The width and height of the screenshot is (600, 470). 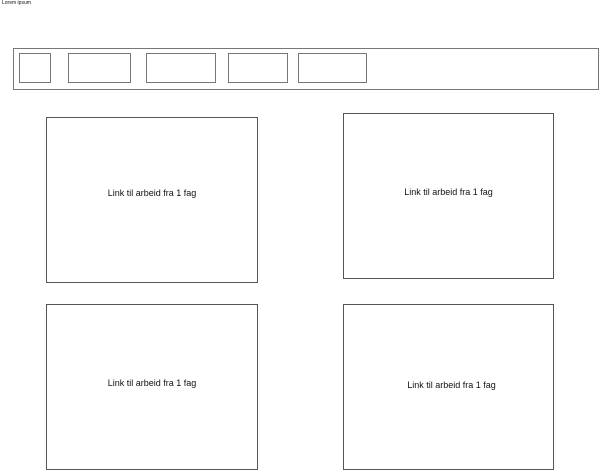 I want to click on work-link-card-1: Link til arbeid fra 1 fag, so click(x=152, y=200).